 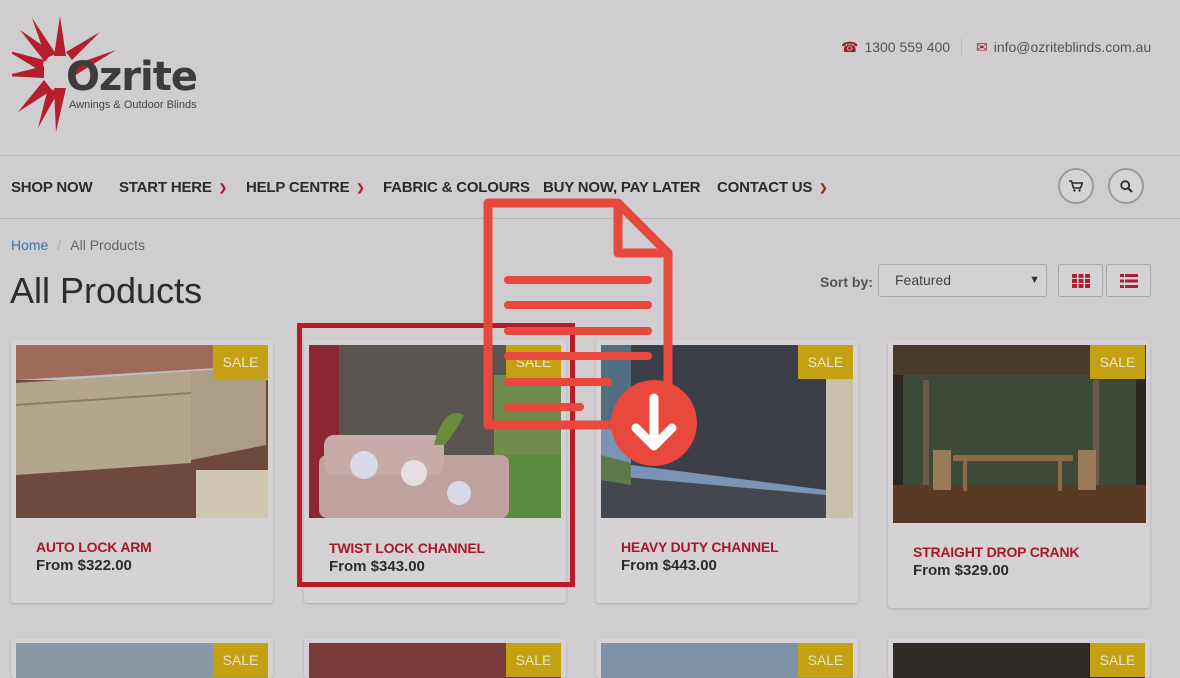 What do you see at coordinates (133, 105) in the screenshot?
I see `logo-tagline: Awnings & Outdoor Blinds` at bounding box center [133, 105].